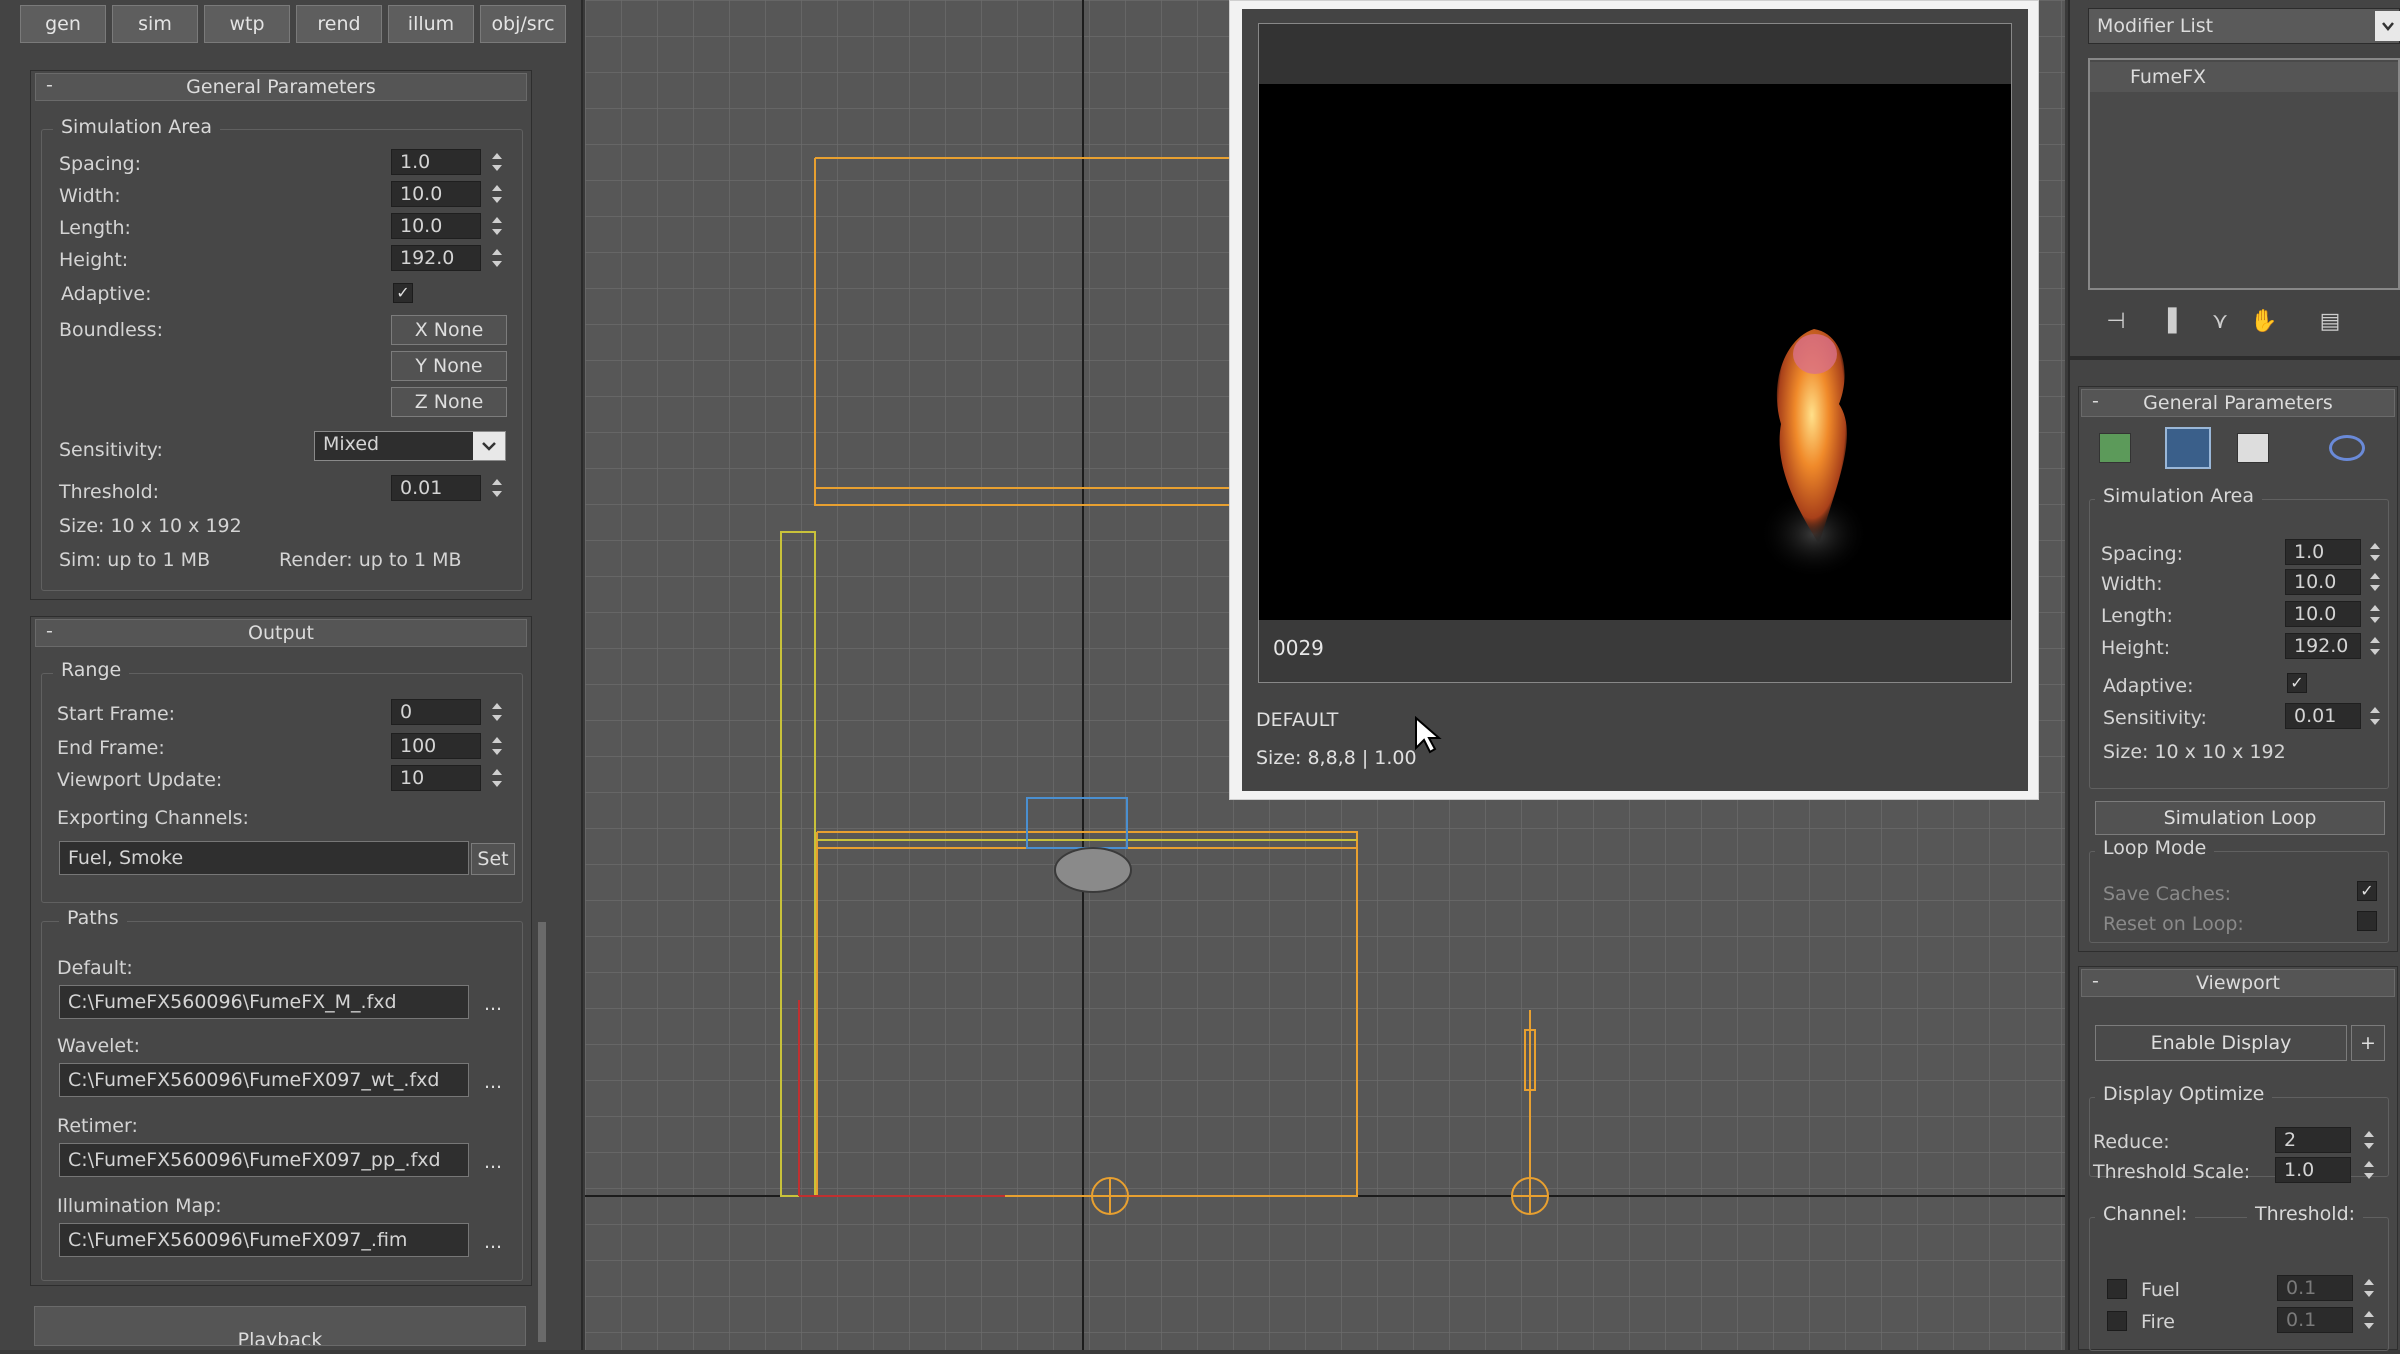  I want to click on right-adaptive-checkbox: ✓, so click(2297, 683).